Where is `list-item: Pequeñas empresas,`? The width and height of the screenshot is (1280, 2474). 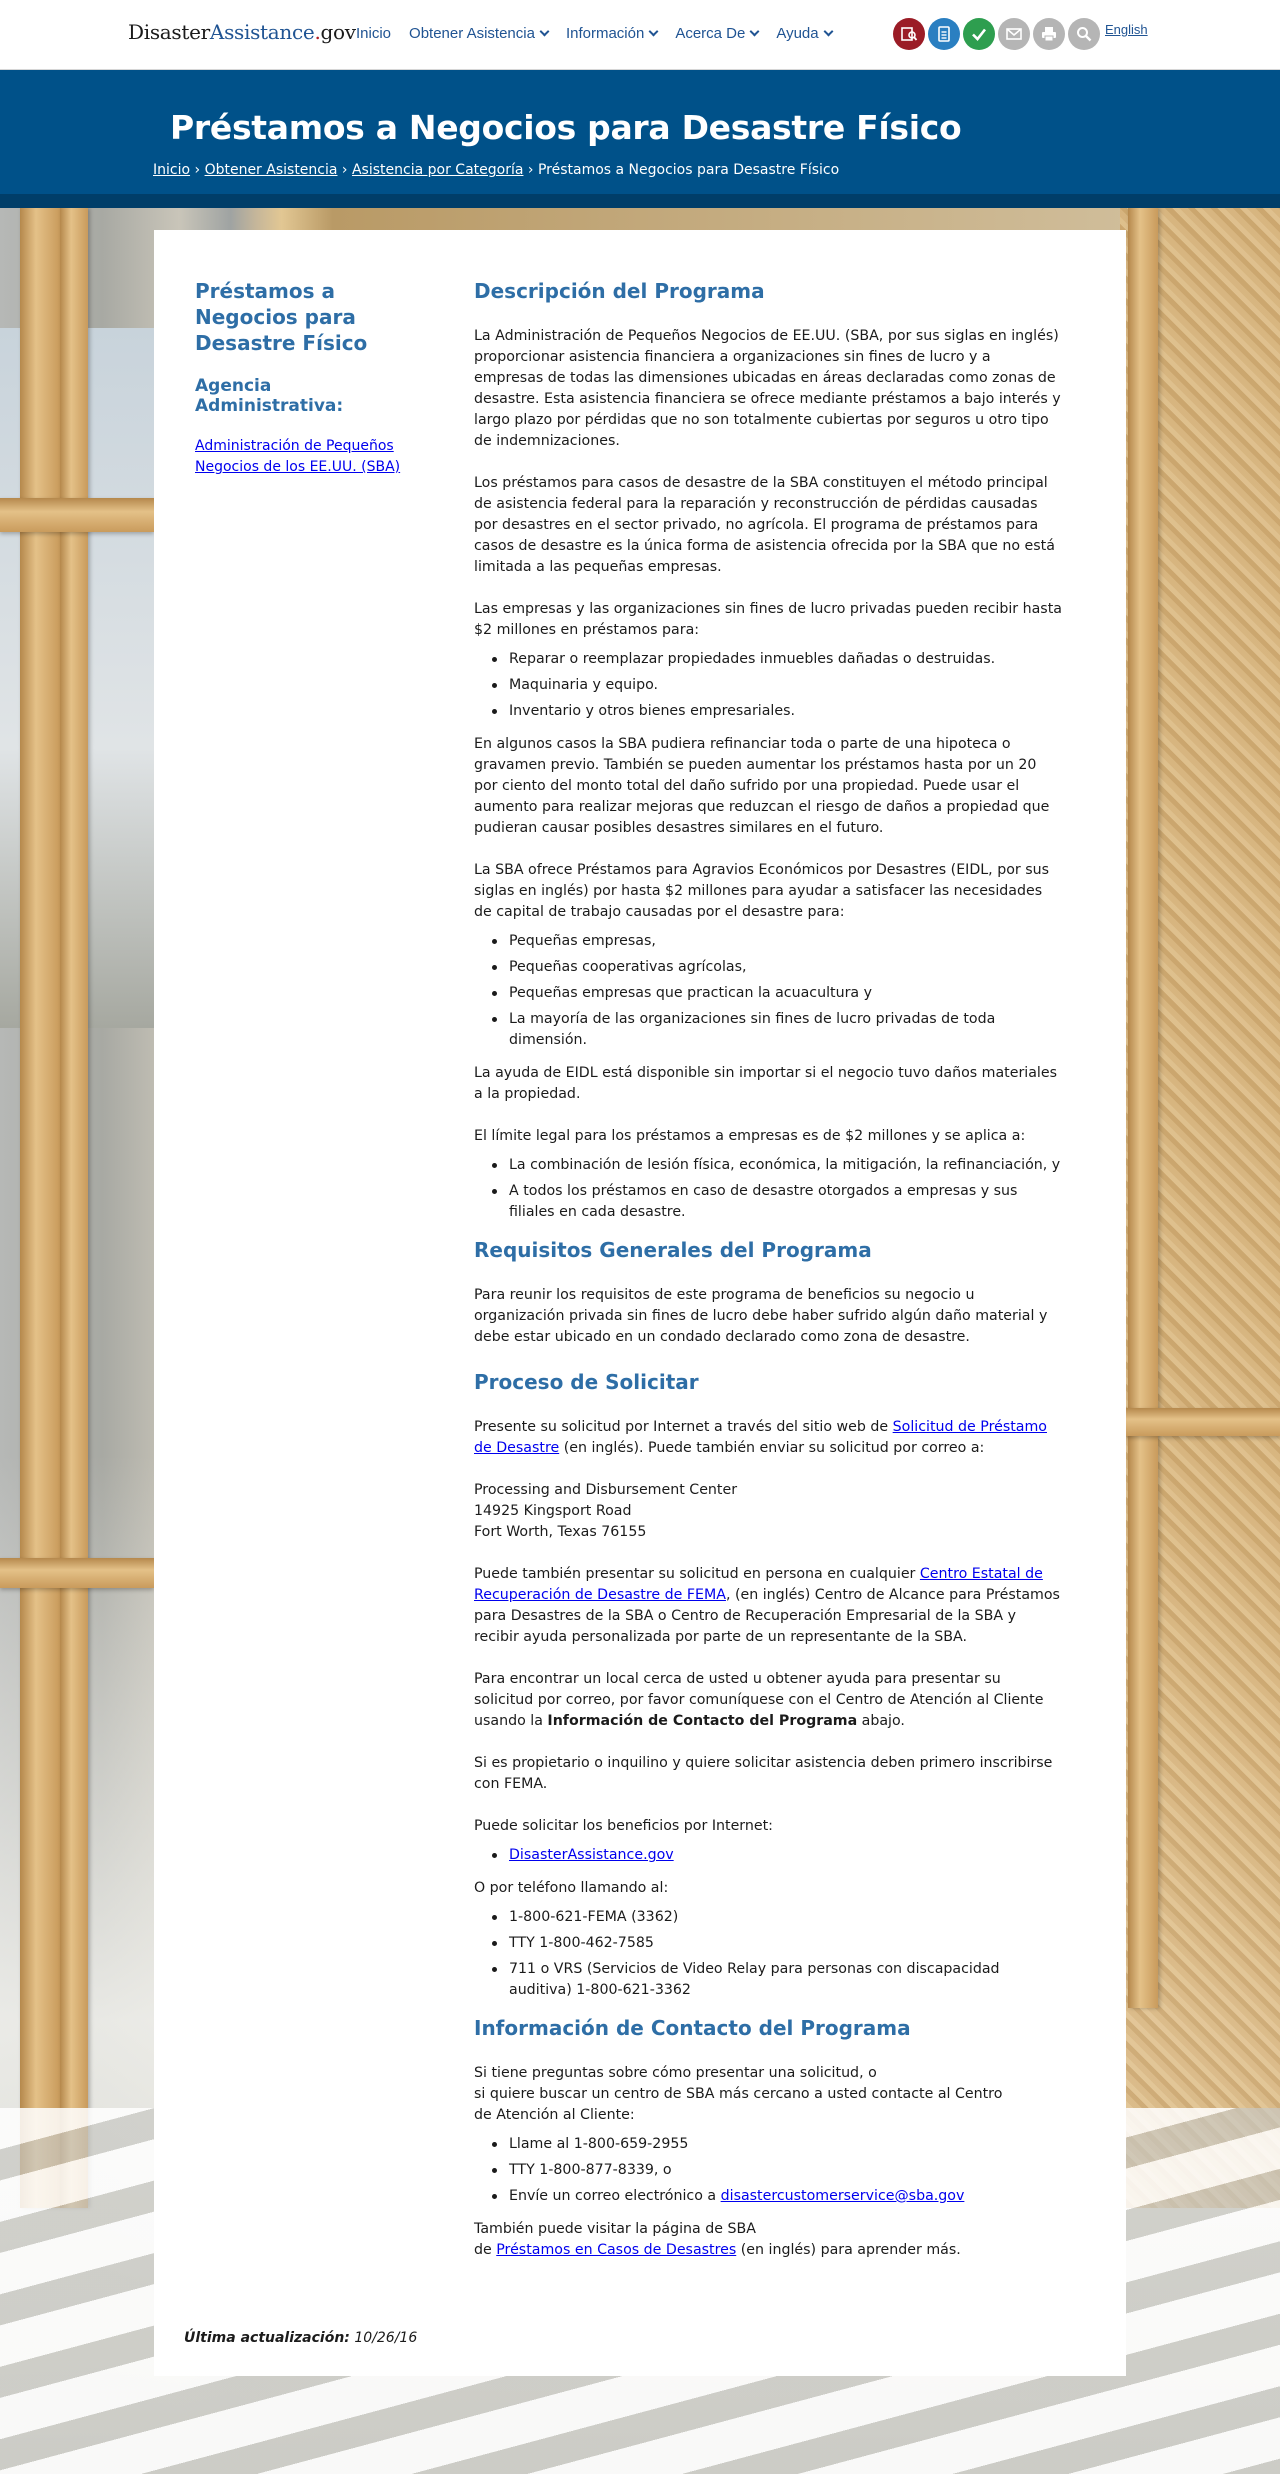
list-item: Pequeñas empresas, is located at coordinates (769, 941).